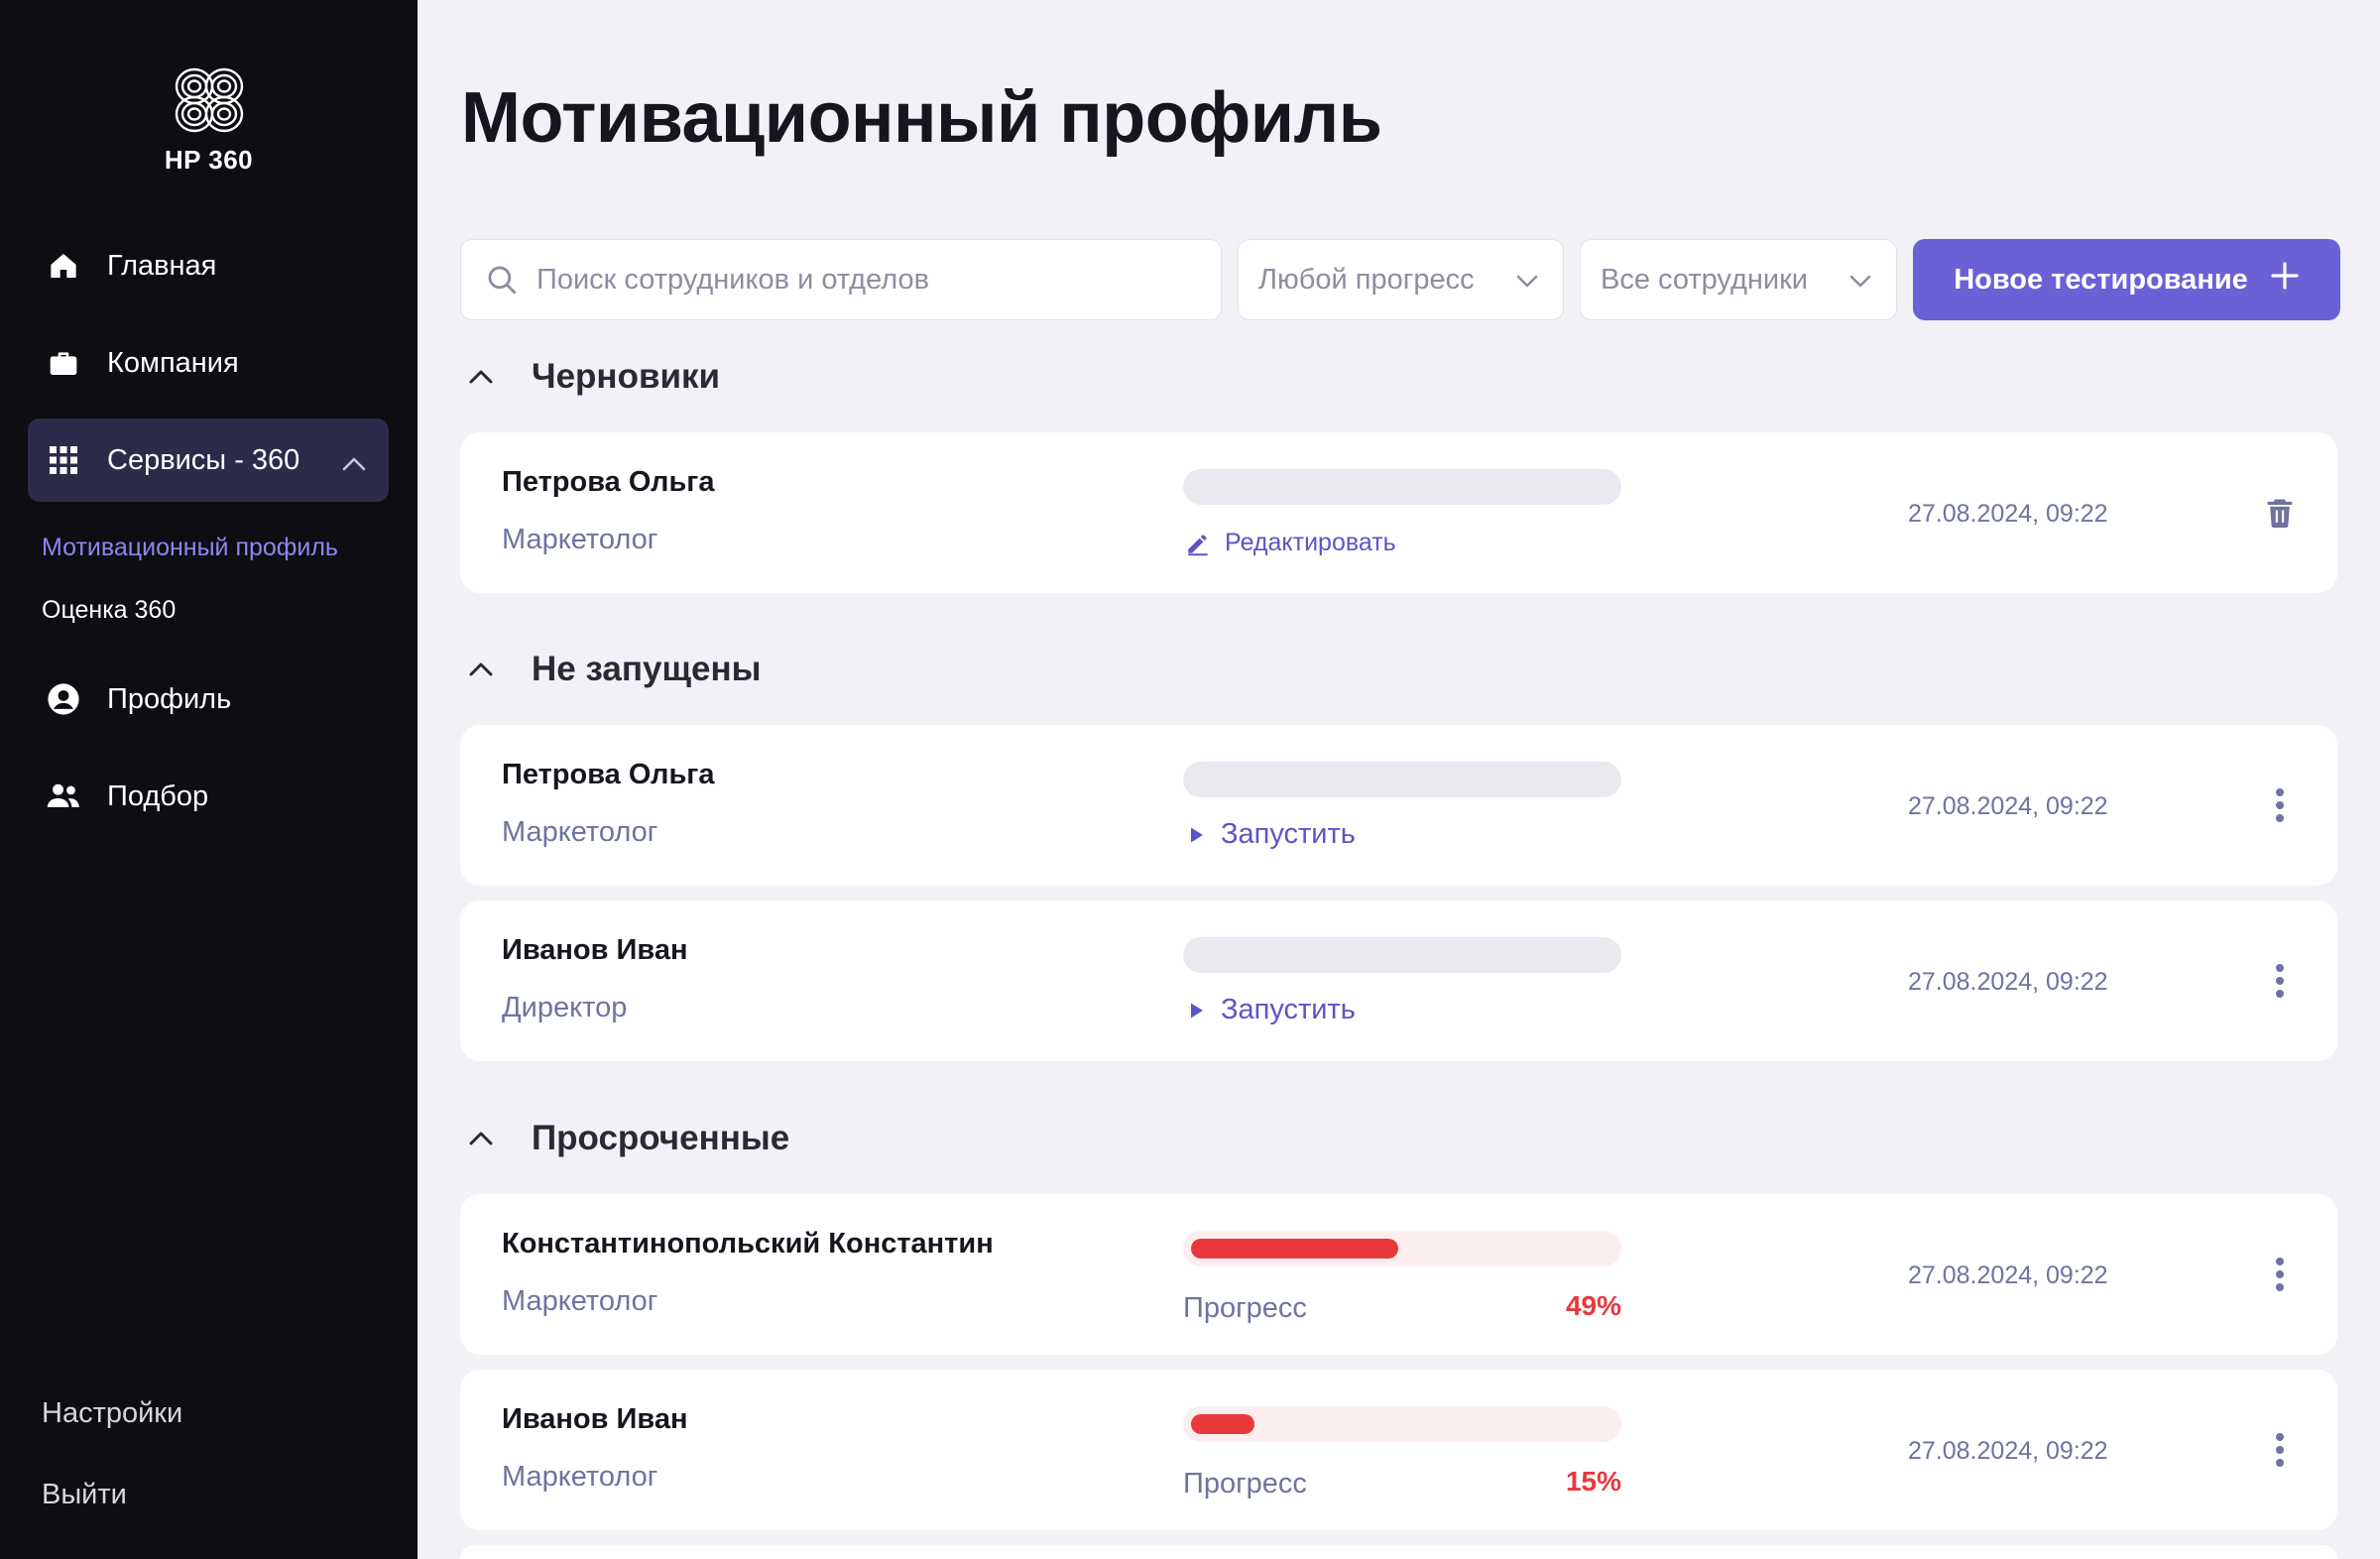 This screenshot has height=1559, width=2380. What do you see at coordinates (661, 1138) in the screenshot?
I see `section-title: Просроченные` at bounding box center [661, 1138].